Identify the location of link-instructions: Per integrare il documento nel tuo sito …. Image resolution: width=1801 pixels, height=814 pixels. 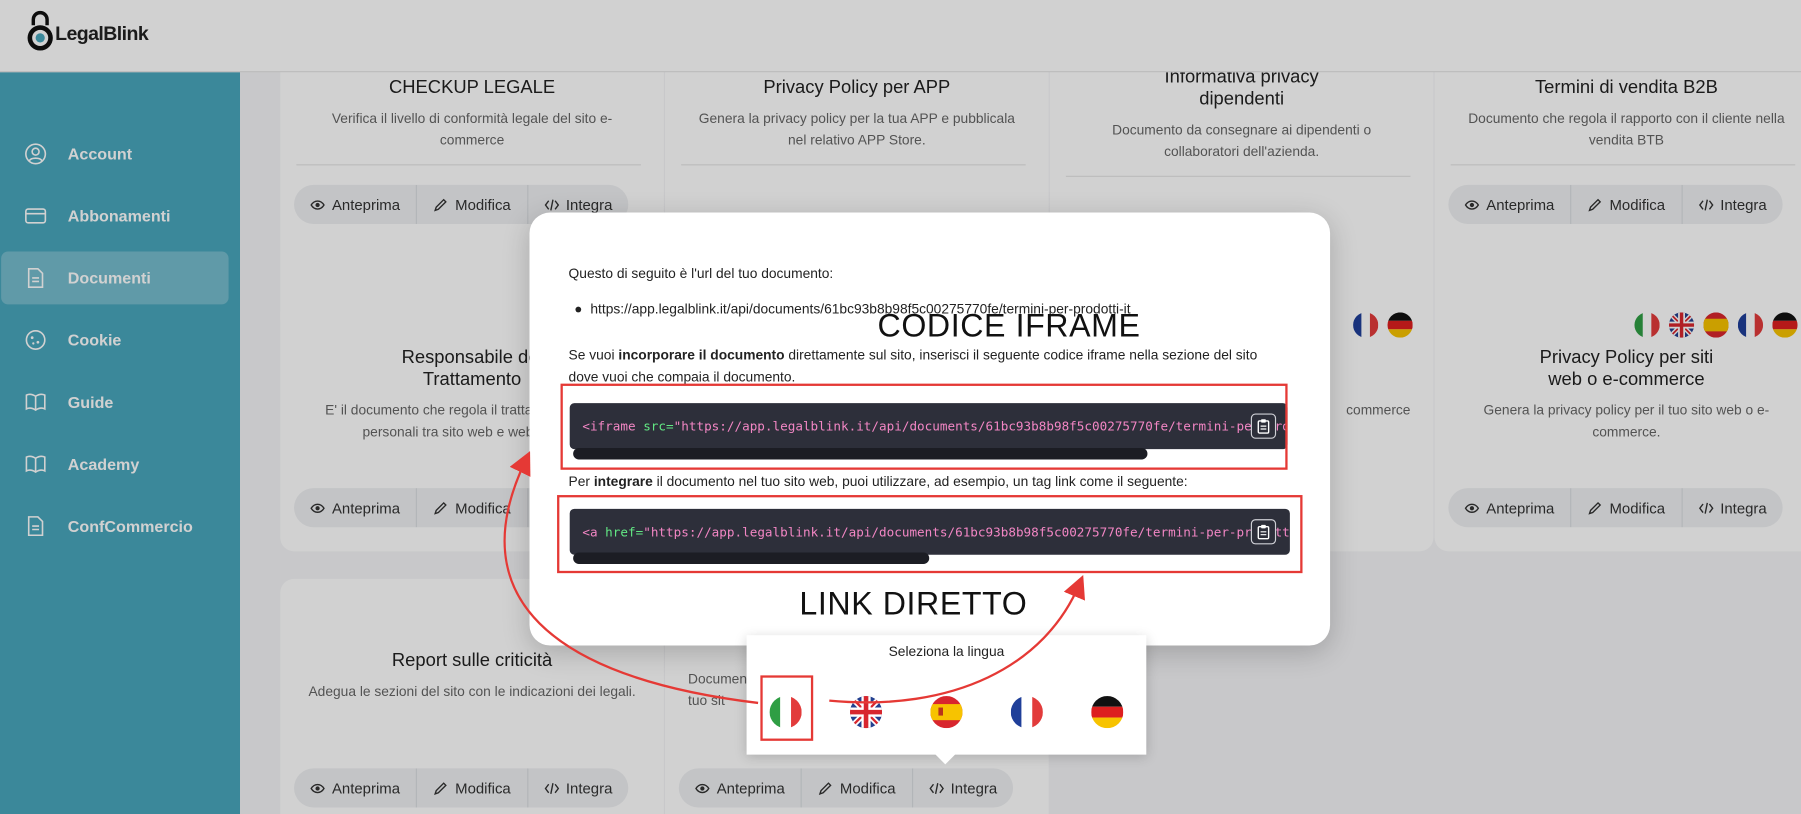
(878, 481).